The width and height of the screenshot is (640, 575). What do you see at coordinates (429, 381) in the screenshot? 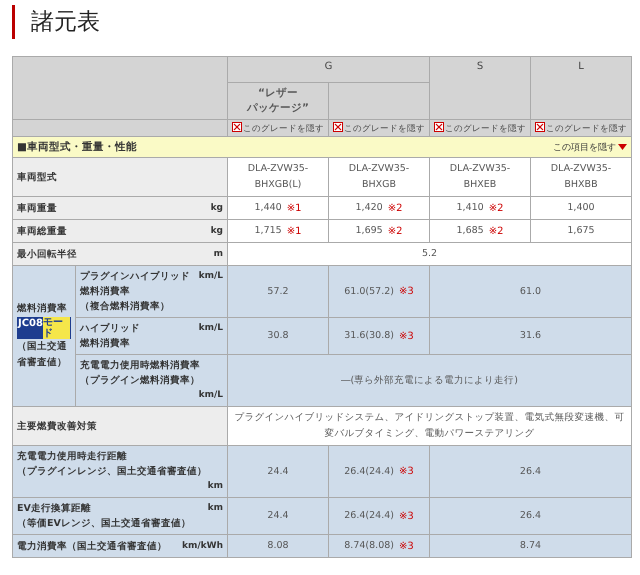
I see `cell-value: ―(専ら外部充電による電力により走行)` at bounding box center [429, 381].